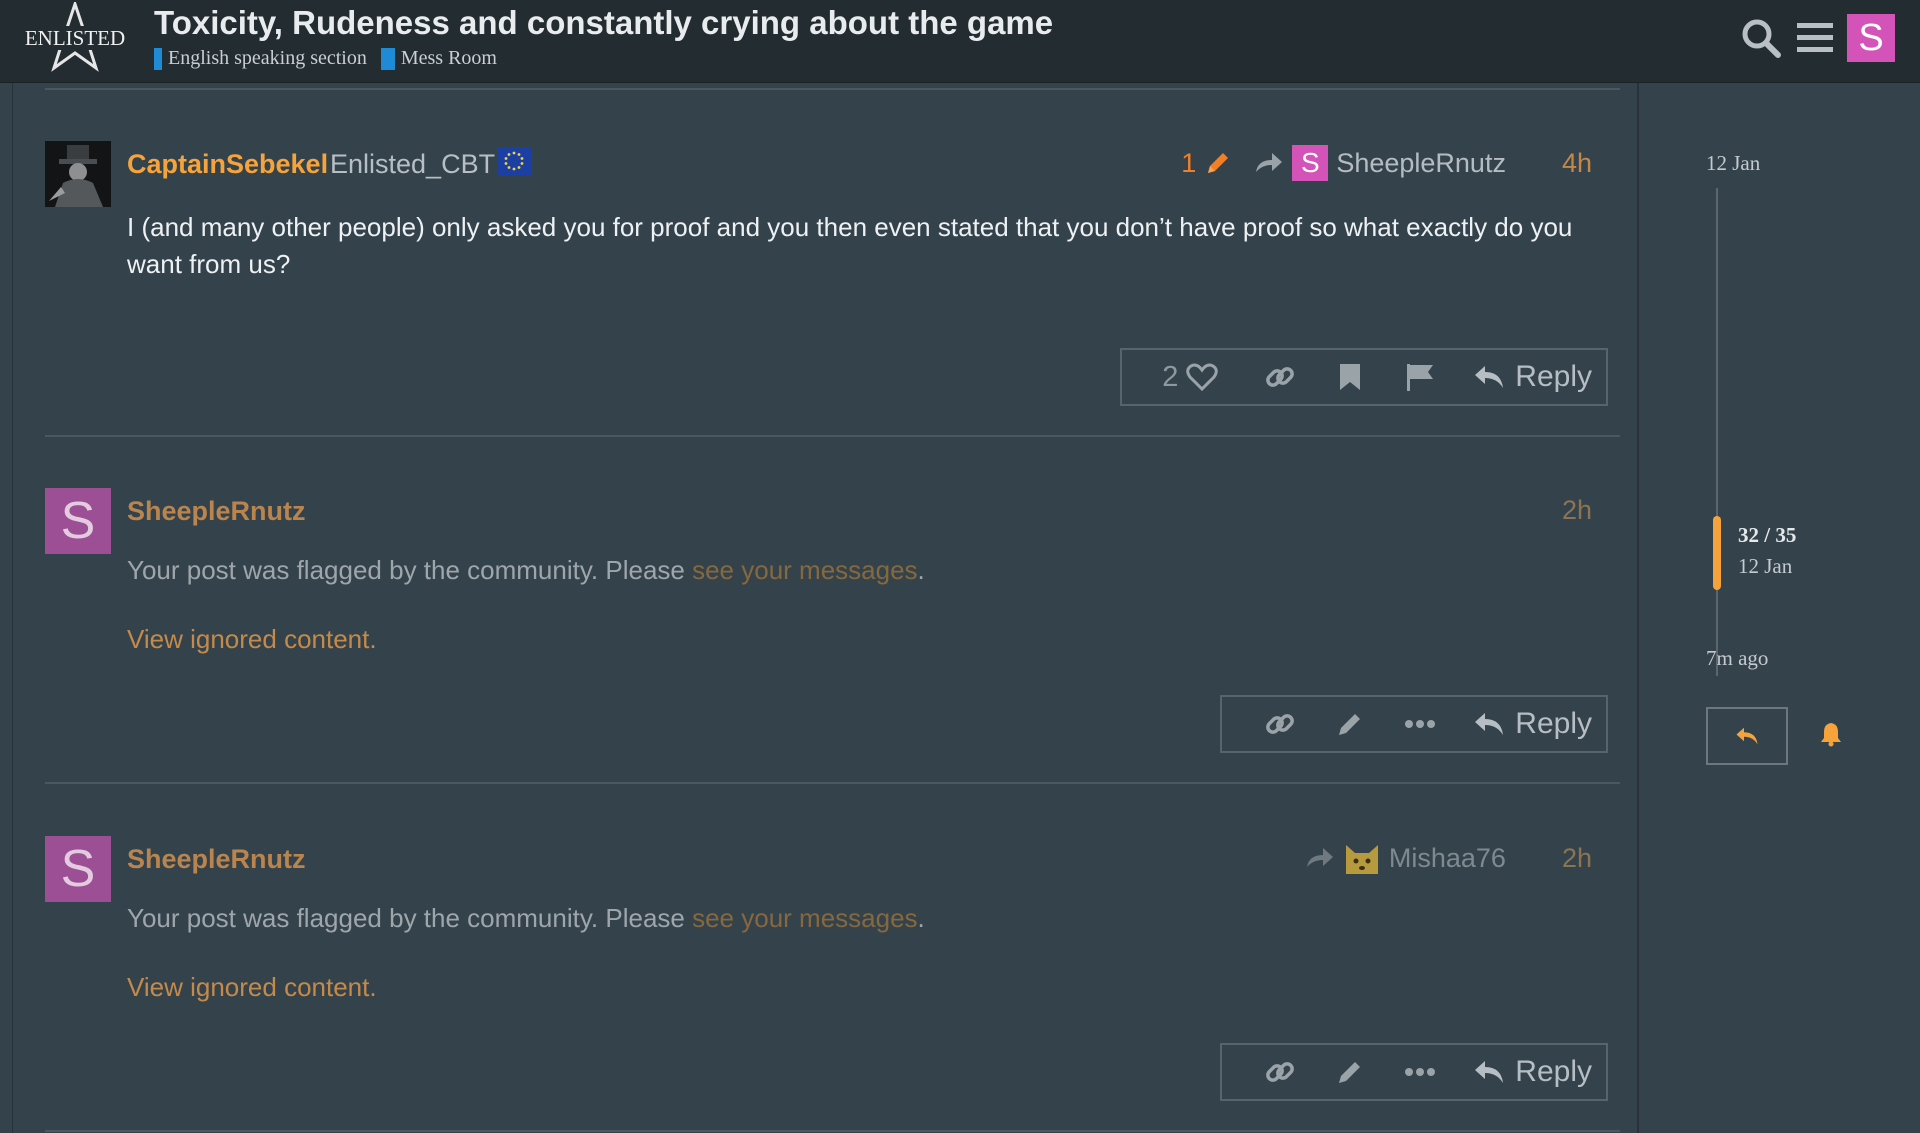  I want to click on enlisted-logo: ENLISTED, so click(75, 37).